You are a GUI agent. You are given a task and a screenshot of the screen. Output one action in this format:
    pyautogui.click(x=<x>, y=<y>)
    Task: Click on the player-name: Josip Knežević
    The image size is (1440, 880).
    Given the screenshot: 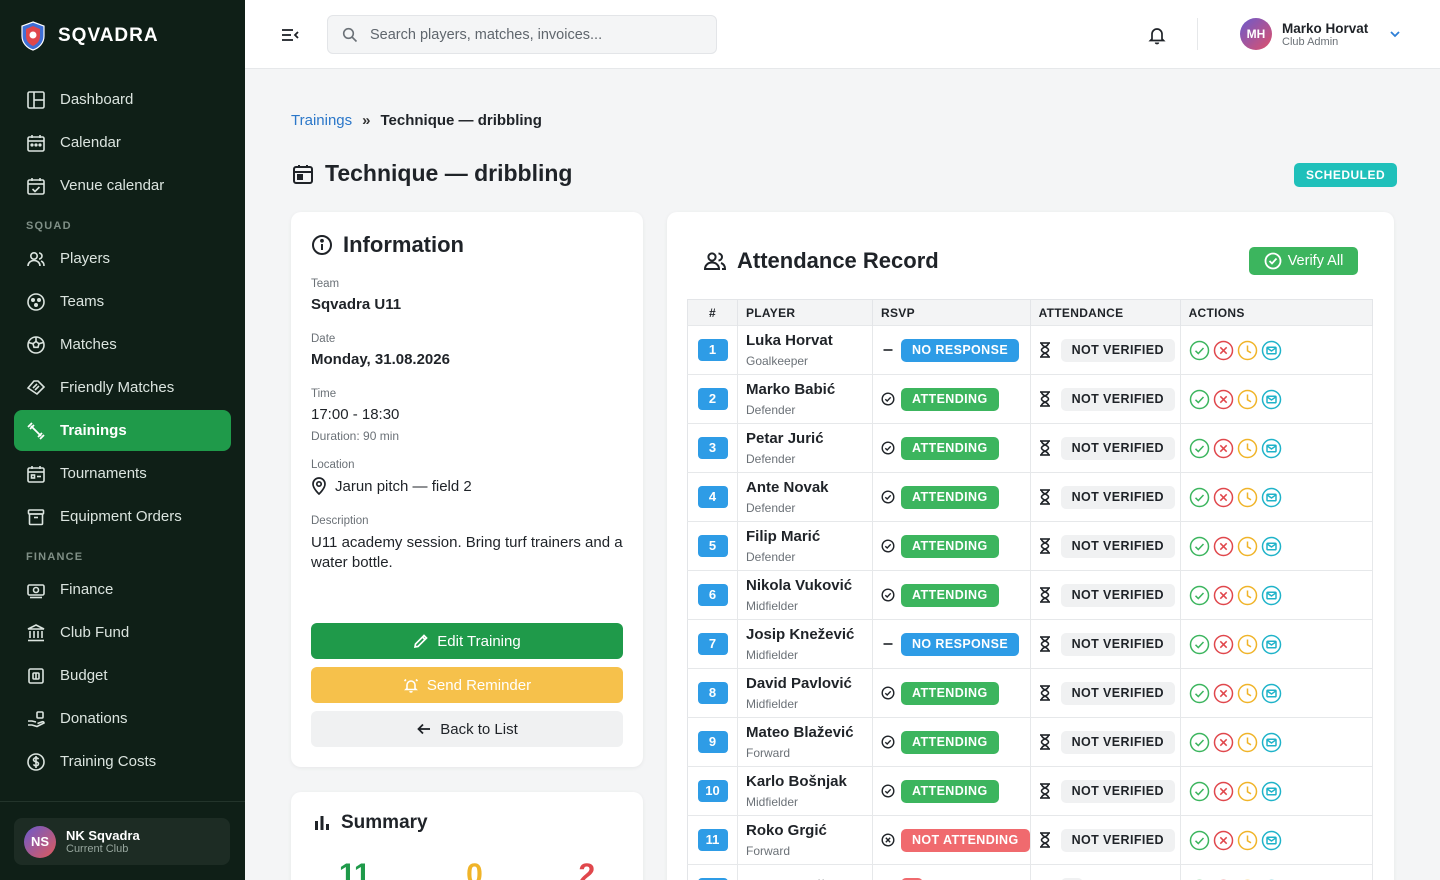 What is the action you would take?
    pyautogui.click(x=809, y=634)
    